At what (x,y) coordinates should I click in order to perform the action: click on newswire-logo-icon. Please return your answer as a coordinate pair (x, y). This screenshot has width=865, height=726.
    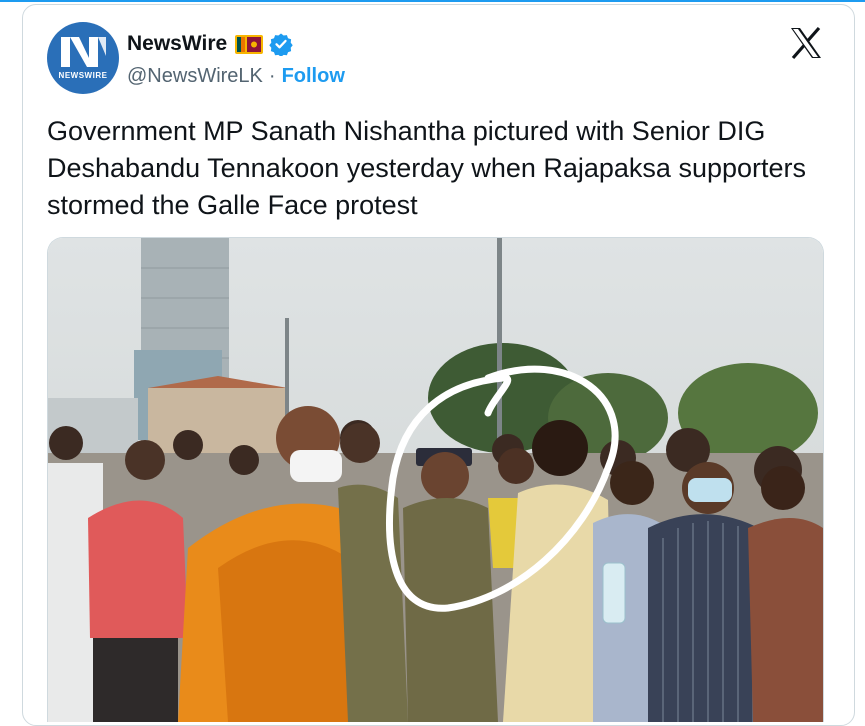
    Looking at the image, I should click on (83, 52).